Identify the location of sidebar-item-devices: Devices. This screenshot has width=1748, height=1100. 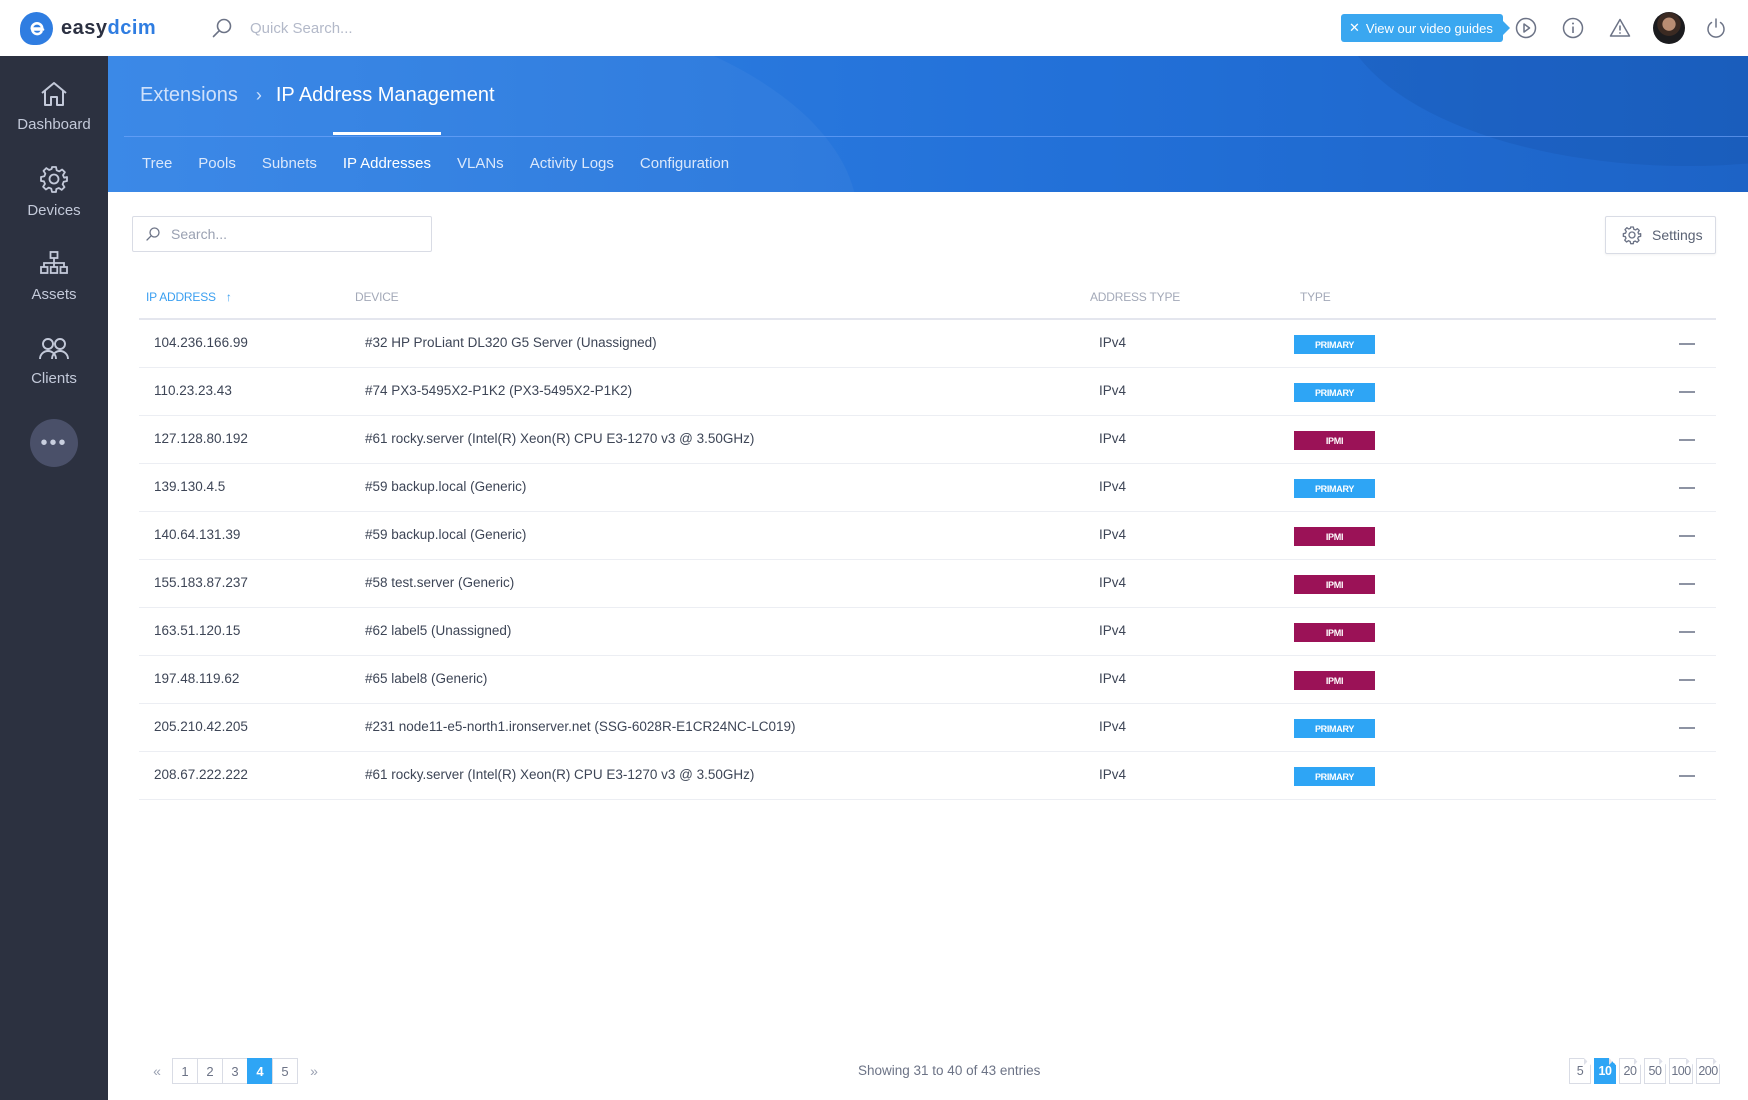
(54, 191).